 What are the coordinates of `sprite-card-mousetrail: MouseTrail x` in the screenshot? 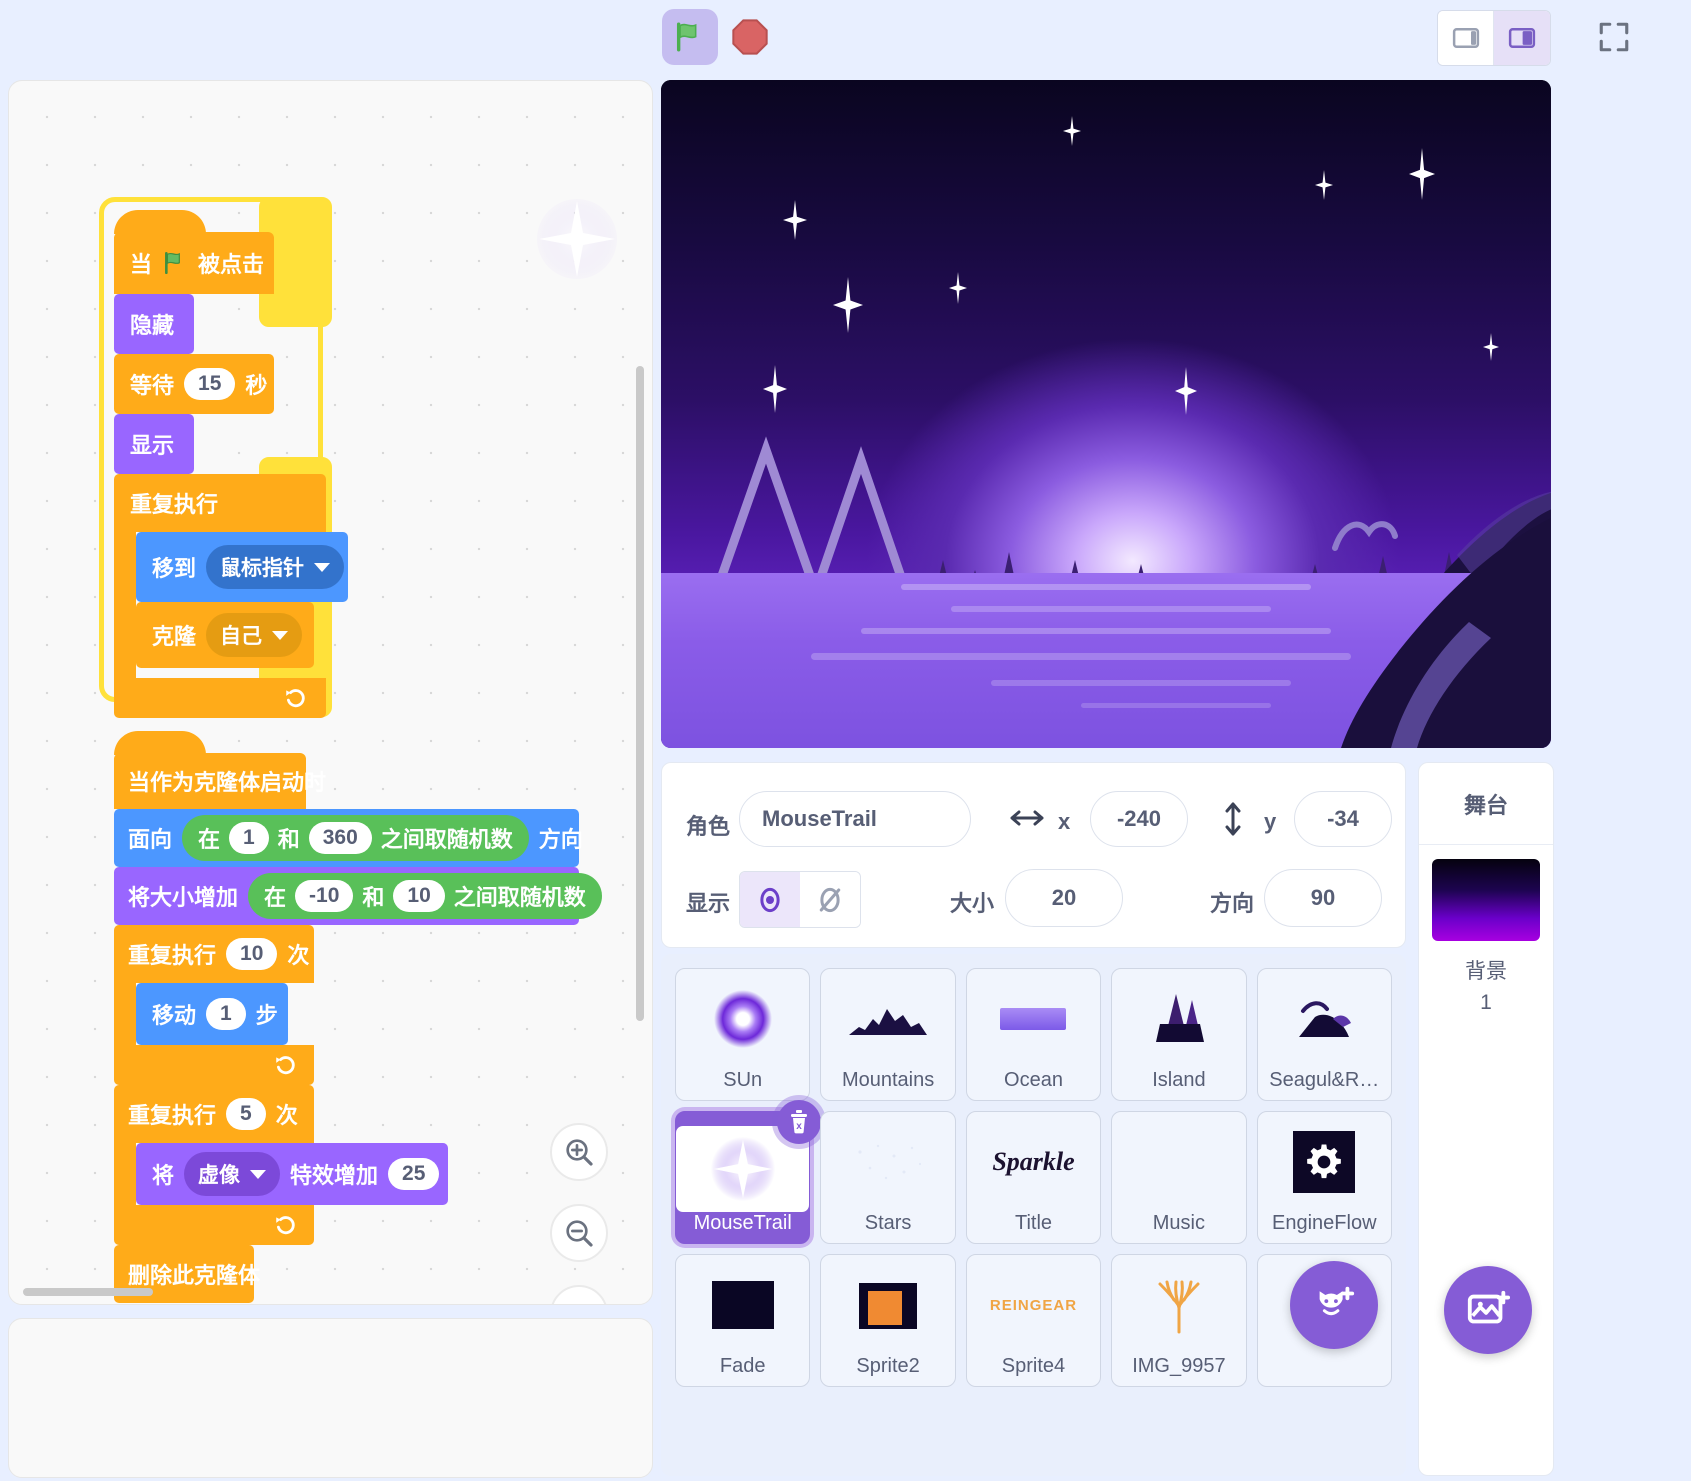 It's located at (748, 1172).